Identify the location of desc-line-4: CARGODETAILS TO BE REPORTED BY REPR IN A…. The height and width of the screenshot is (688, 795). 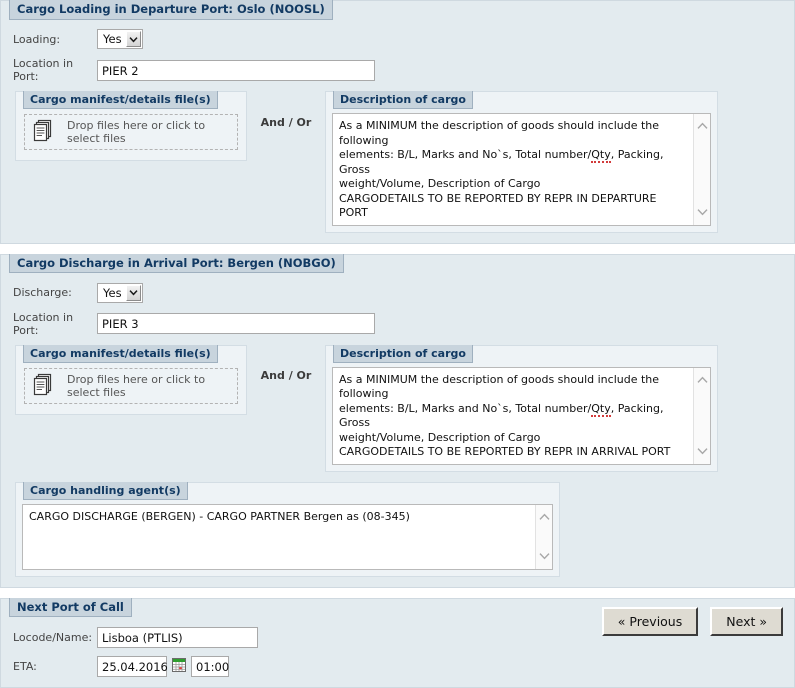
(505, 451).